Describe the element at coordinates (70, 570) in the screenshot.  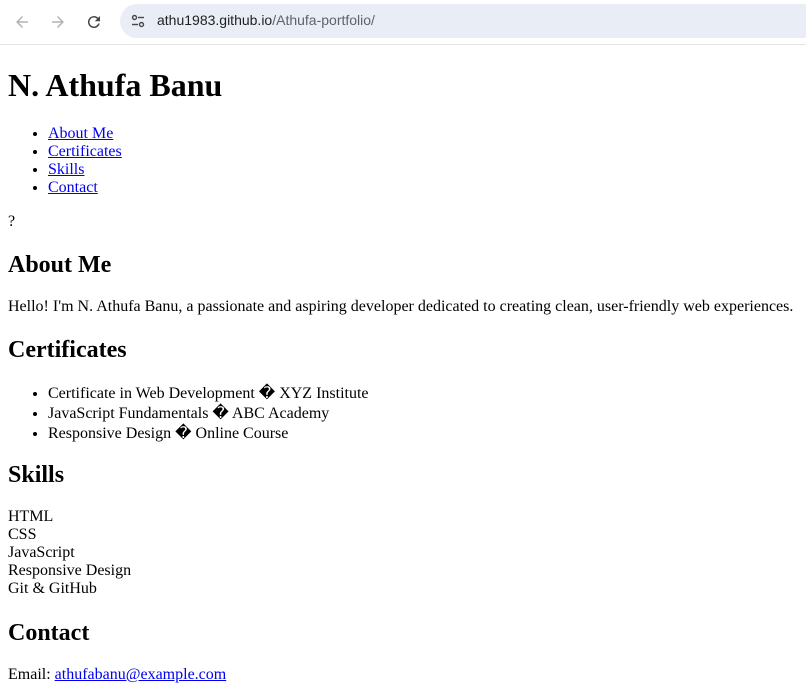
I see `skill-item: Responsive Design` at that location.